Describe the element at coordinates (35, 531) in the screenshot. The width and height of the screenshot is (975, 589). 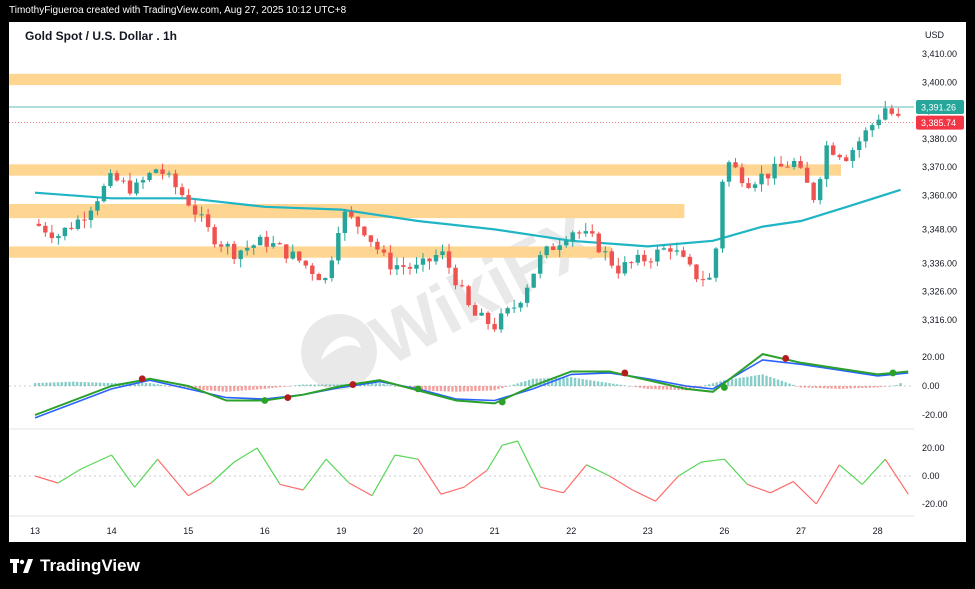
I see `time-tick-label: 13` at that location.